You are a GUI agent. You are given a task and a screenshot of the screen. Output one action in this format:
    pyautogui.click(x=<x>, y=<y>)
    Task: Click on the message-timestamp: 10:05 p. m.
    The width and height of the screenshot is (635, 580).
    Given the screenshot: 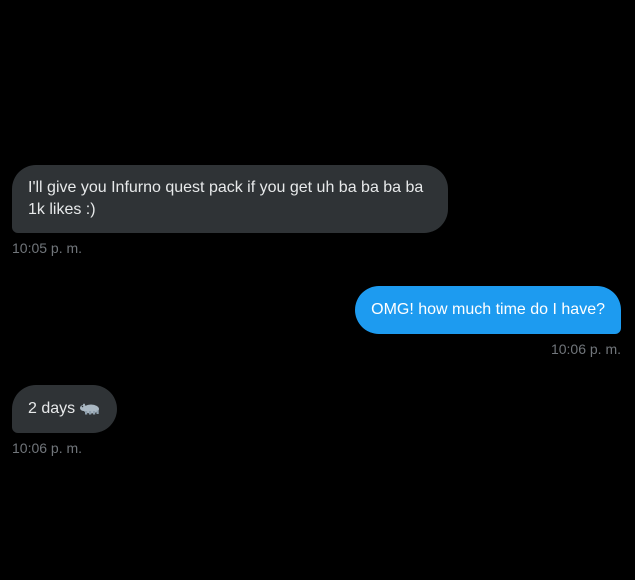 What is the action you would take?
    pyautogui.click(x=47, y=248)
    